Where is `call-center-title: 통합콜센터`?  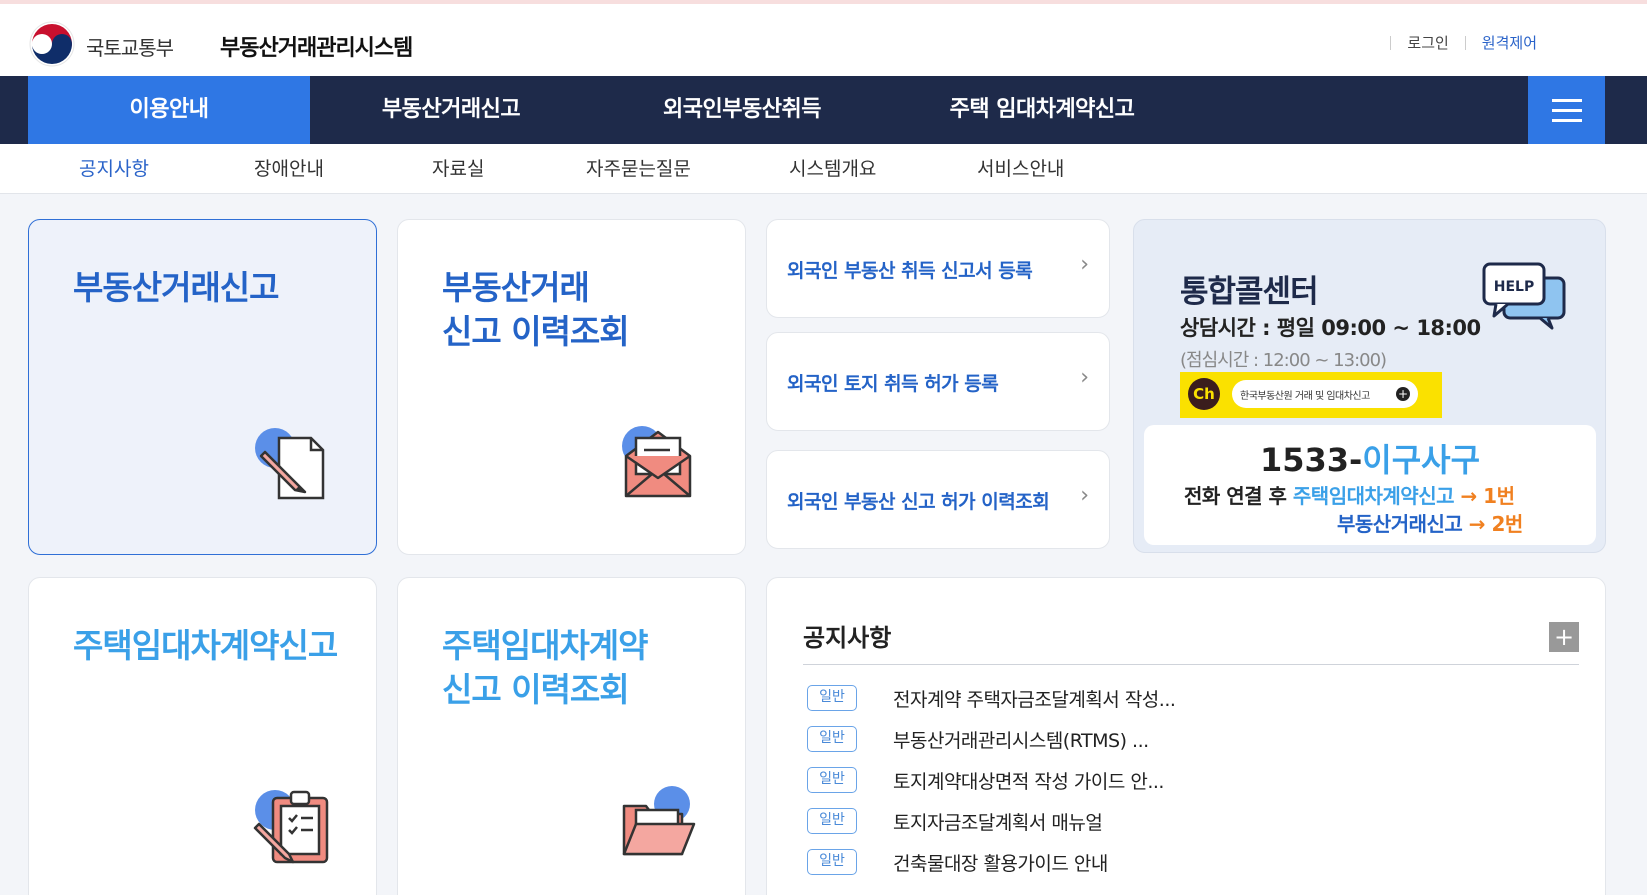 call-center-title: 통합콜센터 is located at coordinates (1249, 292).